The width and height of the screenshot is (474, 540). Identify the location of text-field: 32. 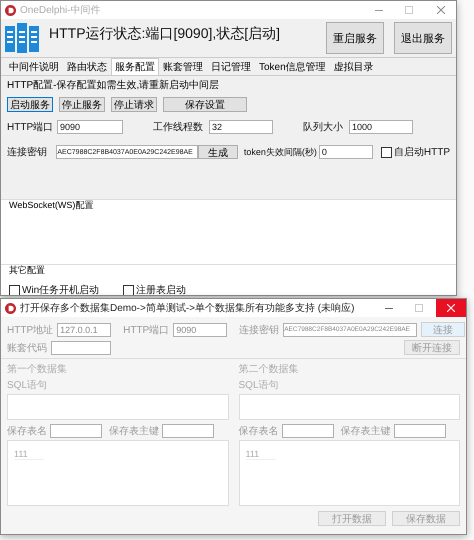
(241, 127).